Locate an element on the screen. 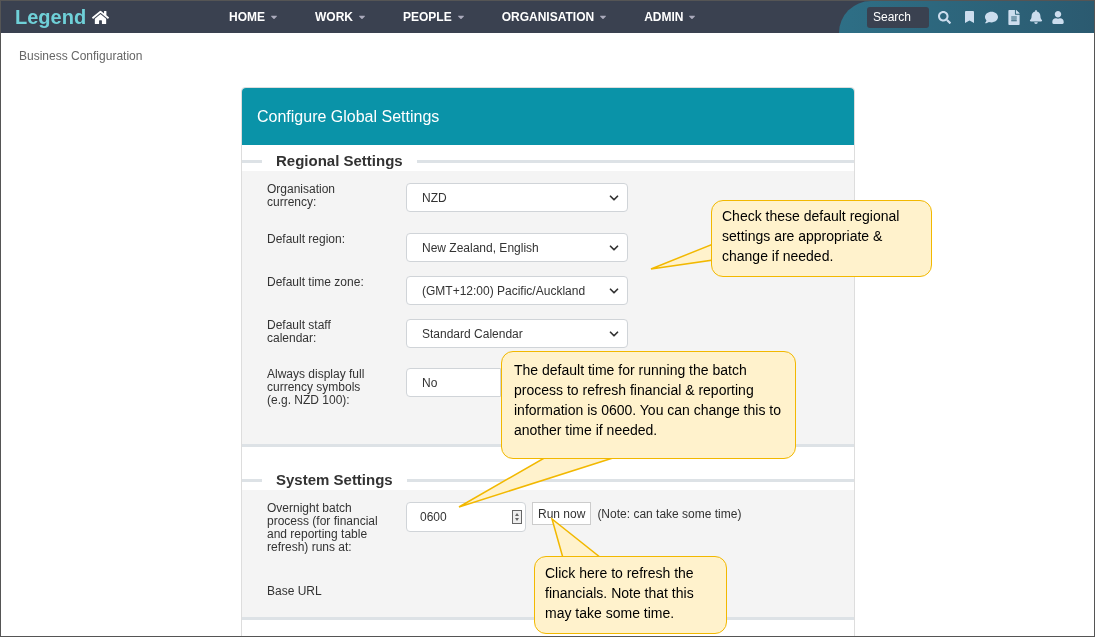  field-label: Organisation currency: is located at coordinates (302, 196).